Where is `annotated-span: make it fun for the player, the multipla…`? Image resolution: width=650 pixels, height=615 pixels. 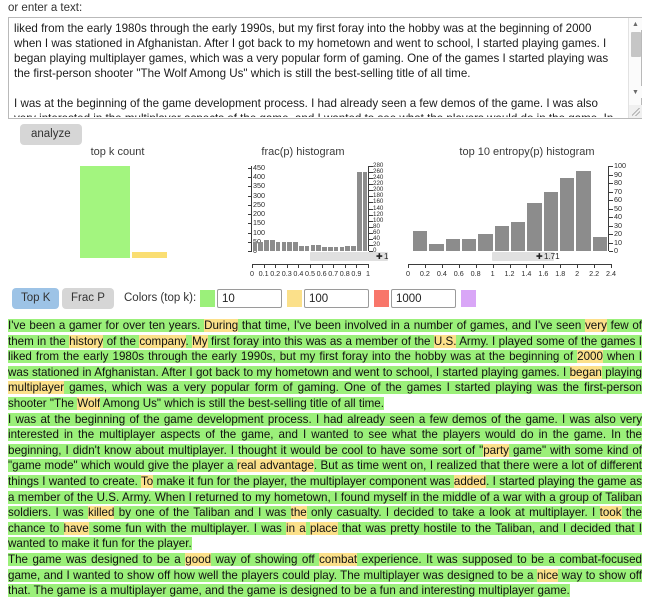
annotated-span: make it fun for the player, the multipla… is located at coordinates (303, 481).